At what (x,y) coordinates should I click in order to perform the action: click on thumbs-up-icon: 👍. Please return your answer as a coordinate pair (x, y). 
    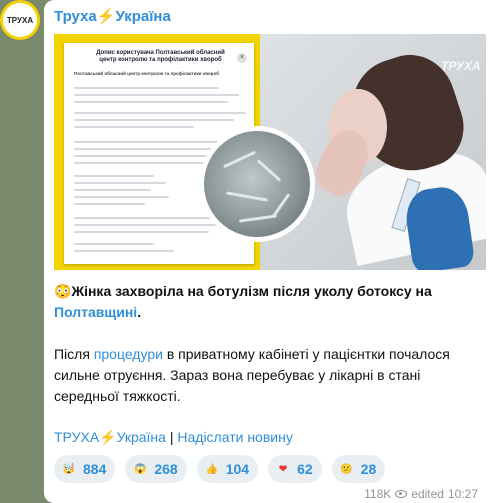
    Looking at the image, I should click on (211, 469).